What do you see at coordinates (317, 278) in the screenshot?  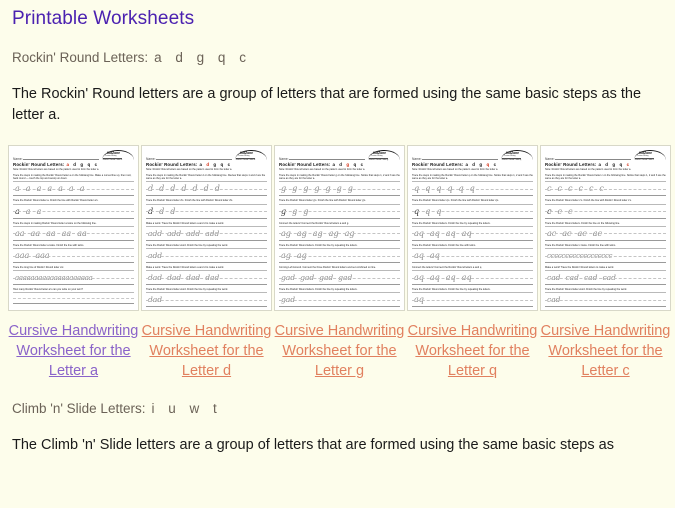 I see `practice-glyphs: gad gad gad gad` at bounding box center [317, 278].